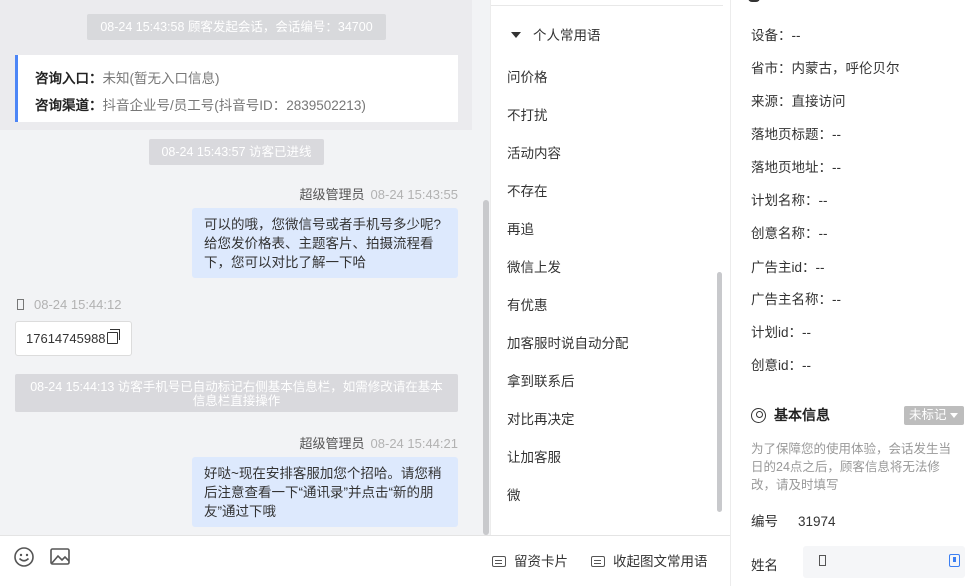 The image size is (970, 586). I want to click on edit-deadline-notice: 为了保障您的使用体验，会话发生当日的24点之后，顾客信息将无法修改，请及时填写, so click(851, 467).